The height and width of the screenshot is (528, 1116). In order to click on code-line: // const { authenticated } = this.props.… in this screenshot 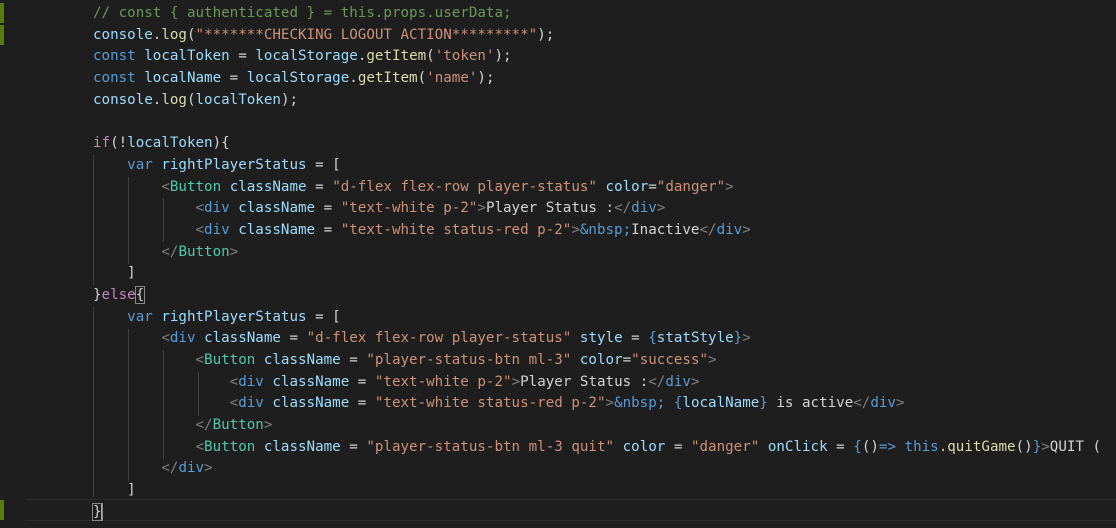, I will do `click(597, 14)`.